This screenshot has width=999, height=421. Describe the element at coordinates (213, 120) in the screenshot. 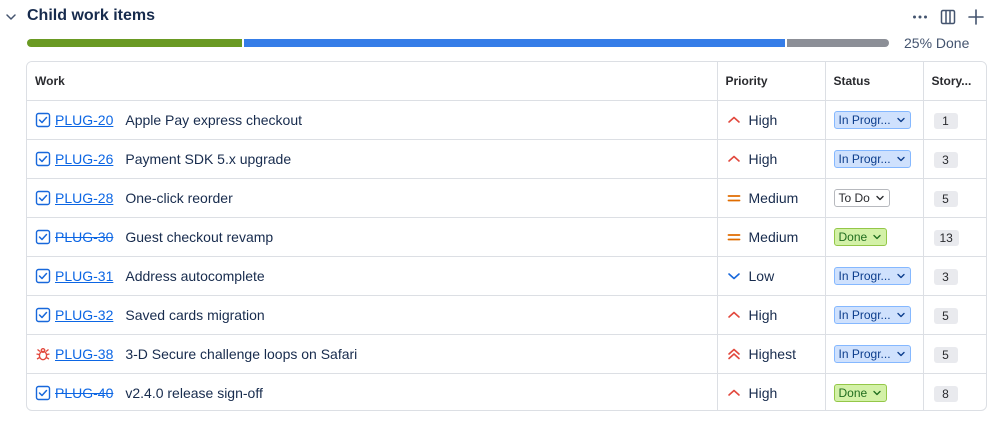

I see `issue-summary: Apple Pay express checkout` at that location.